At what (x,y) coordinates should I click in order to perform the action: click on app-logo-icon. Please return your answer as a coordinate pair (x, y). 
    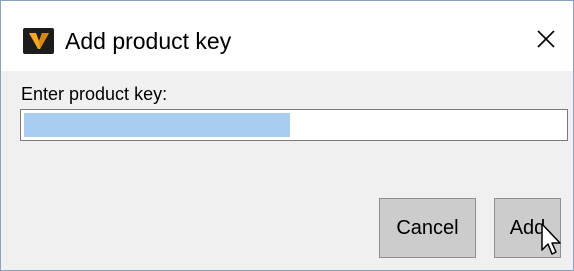
    Looking at the image, I should click on (38, 41).